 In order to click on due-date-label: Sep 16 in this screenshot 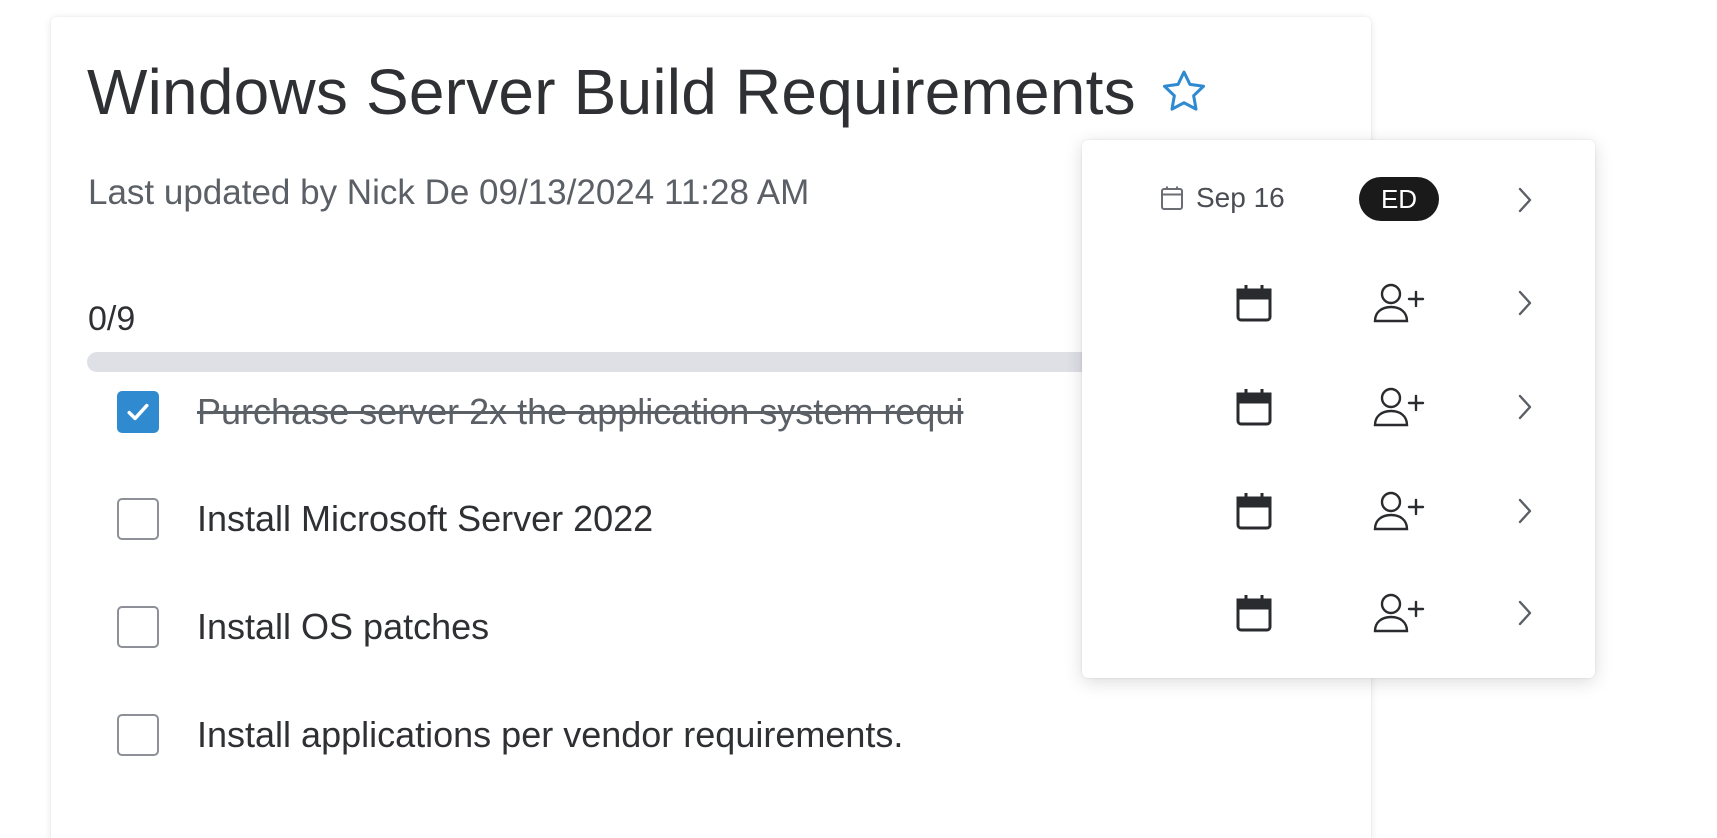, I will do `click(1240, 197)`.